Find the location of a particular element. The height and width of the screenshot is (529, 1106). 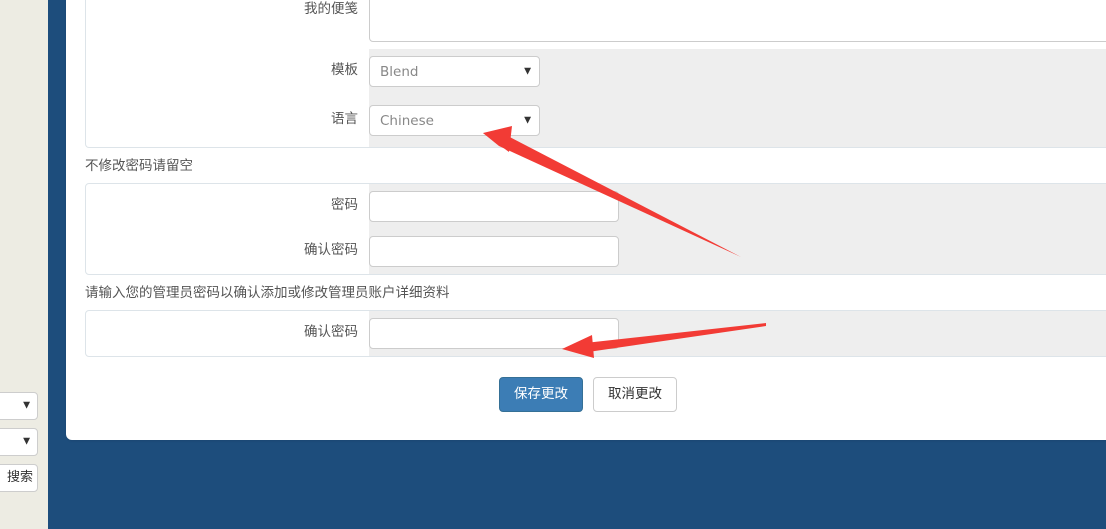

form-row-confirm-password: 确认密码 is located at coordinates (596, 251).